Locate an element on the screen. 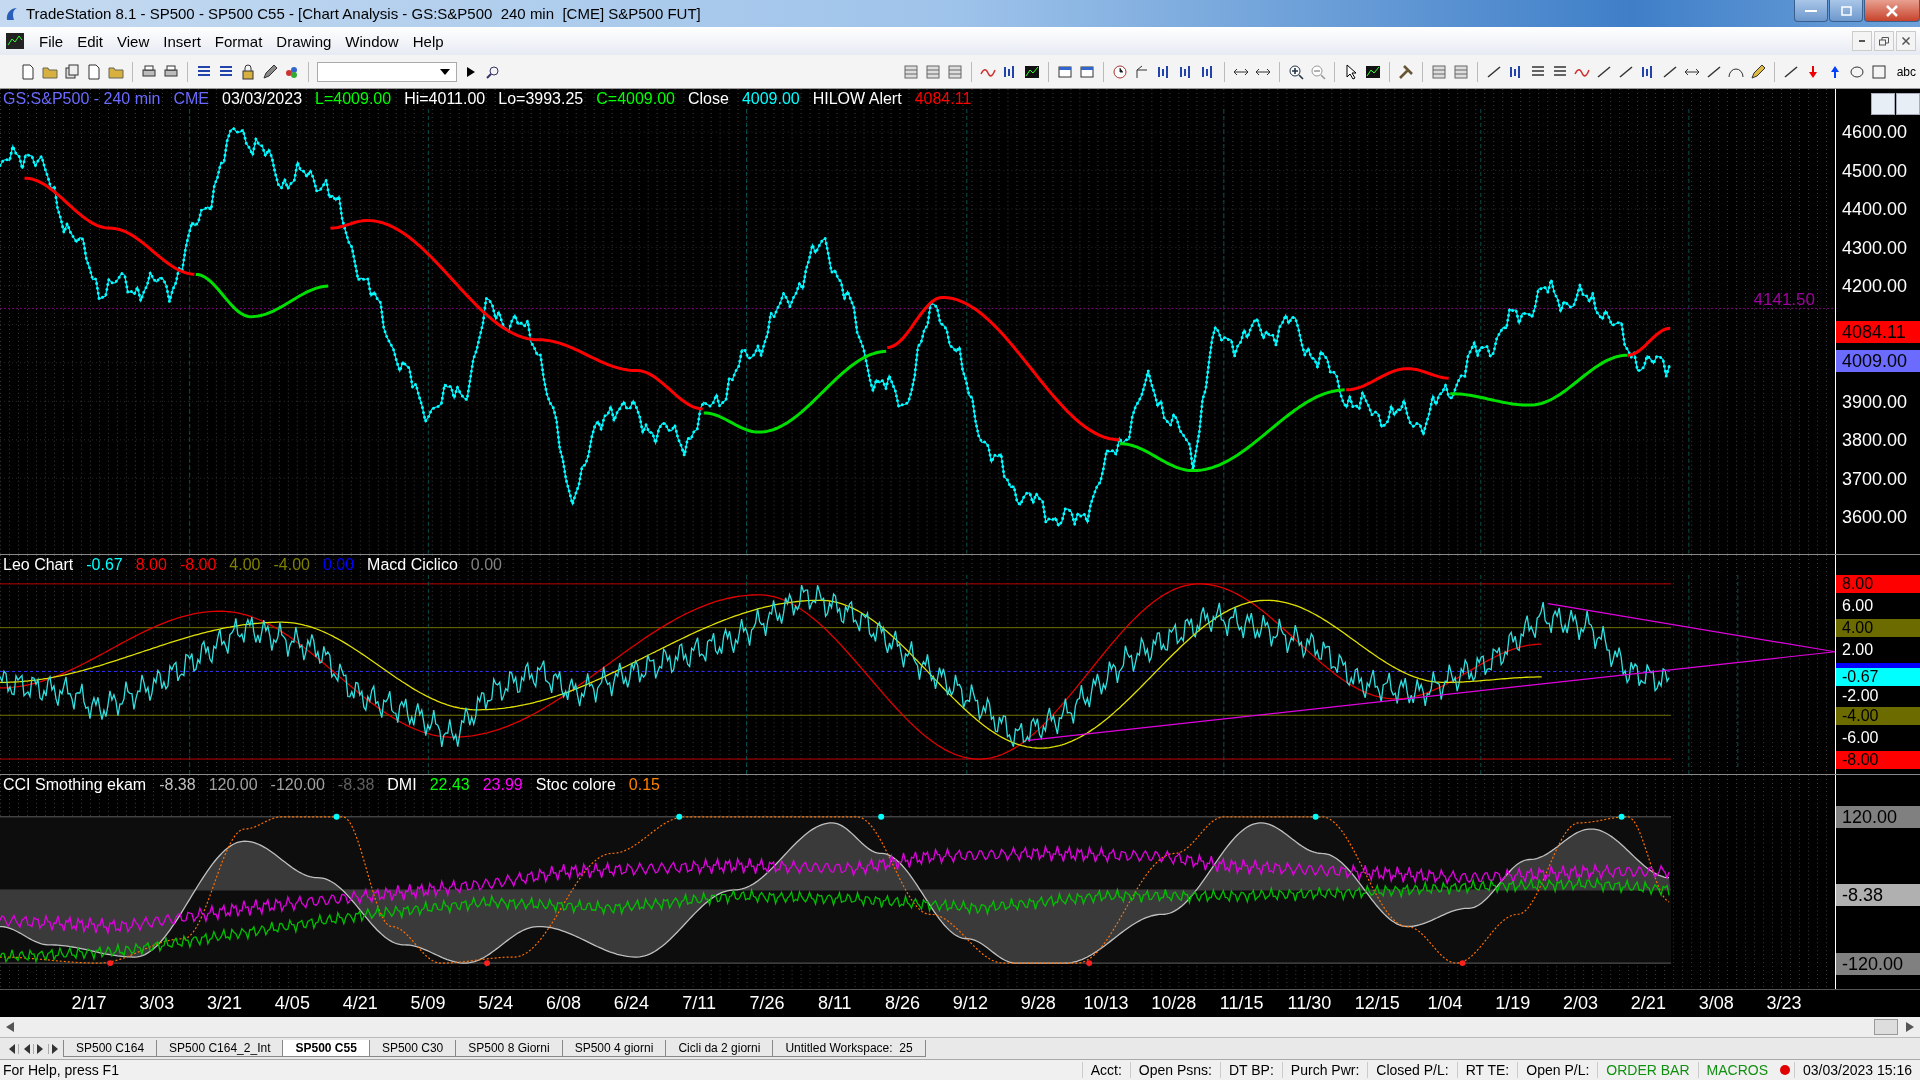 The height and width of the screenshot is (1080, 1920). chart-header-value: Close is located at coordinates (708, 99).